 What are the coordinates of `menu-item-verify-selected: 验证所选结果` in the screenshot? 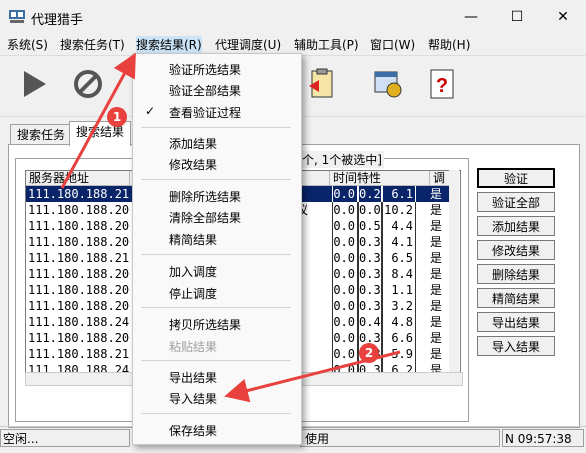 It's located at (205, 69).